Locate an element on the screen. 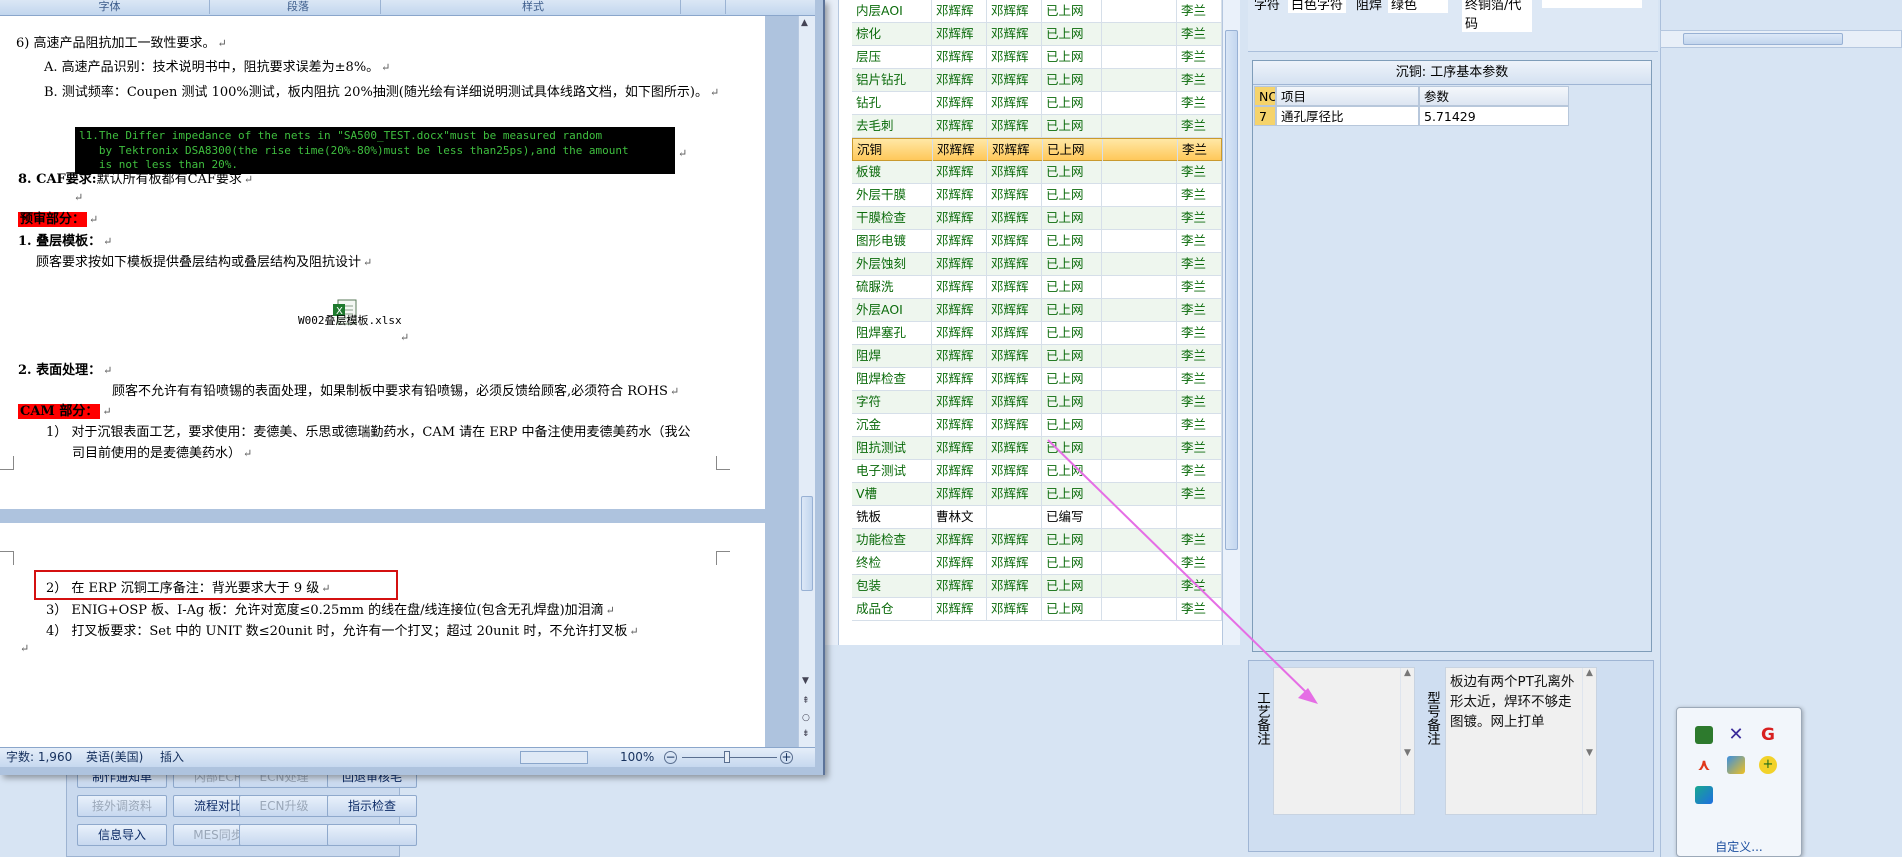 The width and height of the screenshot is (1902, 857). process-grid-row: 沉铜 邓辉辉 邓辉辉 已上网 李兰 is located at coordinates (1037, 150).